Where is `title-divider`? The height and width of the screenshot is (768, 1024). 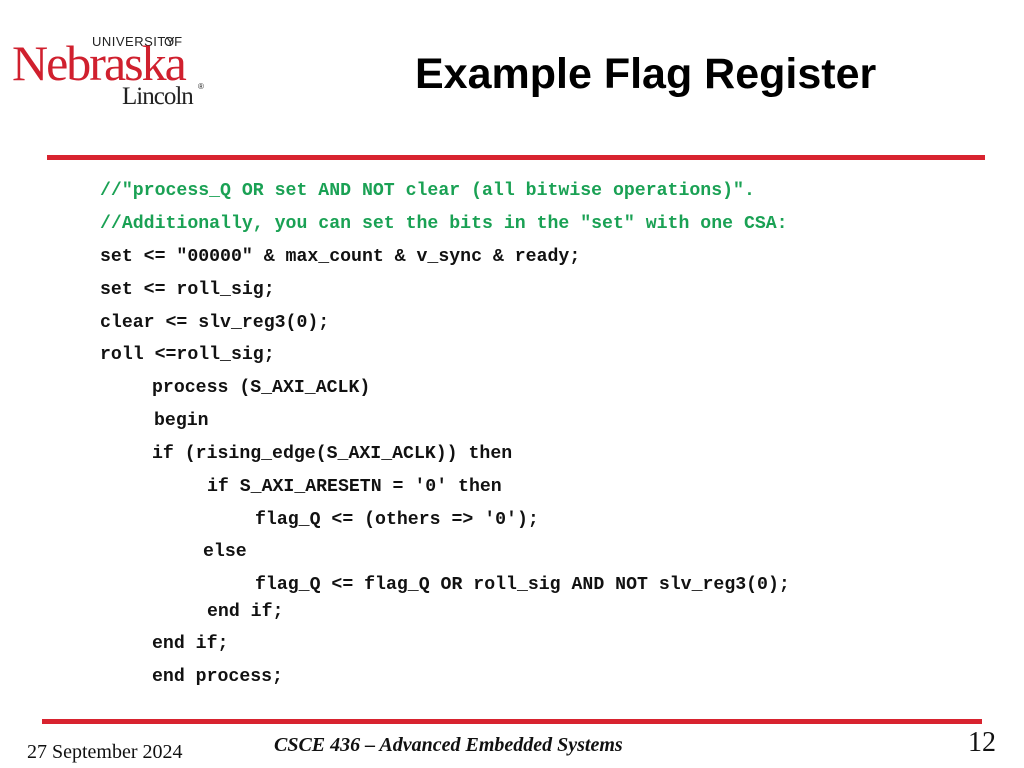 title-divider is located at coordinates (516, 157).